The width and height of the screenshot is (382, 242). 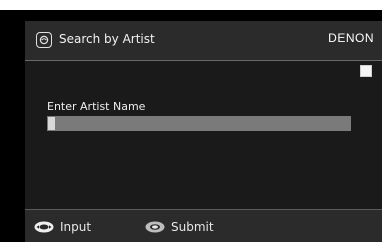 I want to click on artist-name-label: Enter Artist Name, so click(x=96, y=106).